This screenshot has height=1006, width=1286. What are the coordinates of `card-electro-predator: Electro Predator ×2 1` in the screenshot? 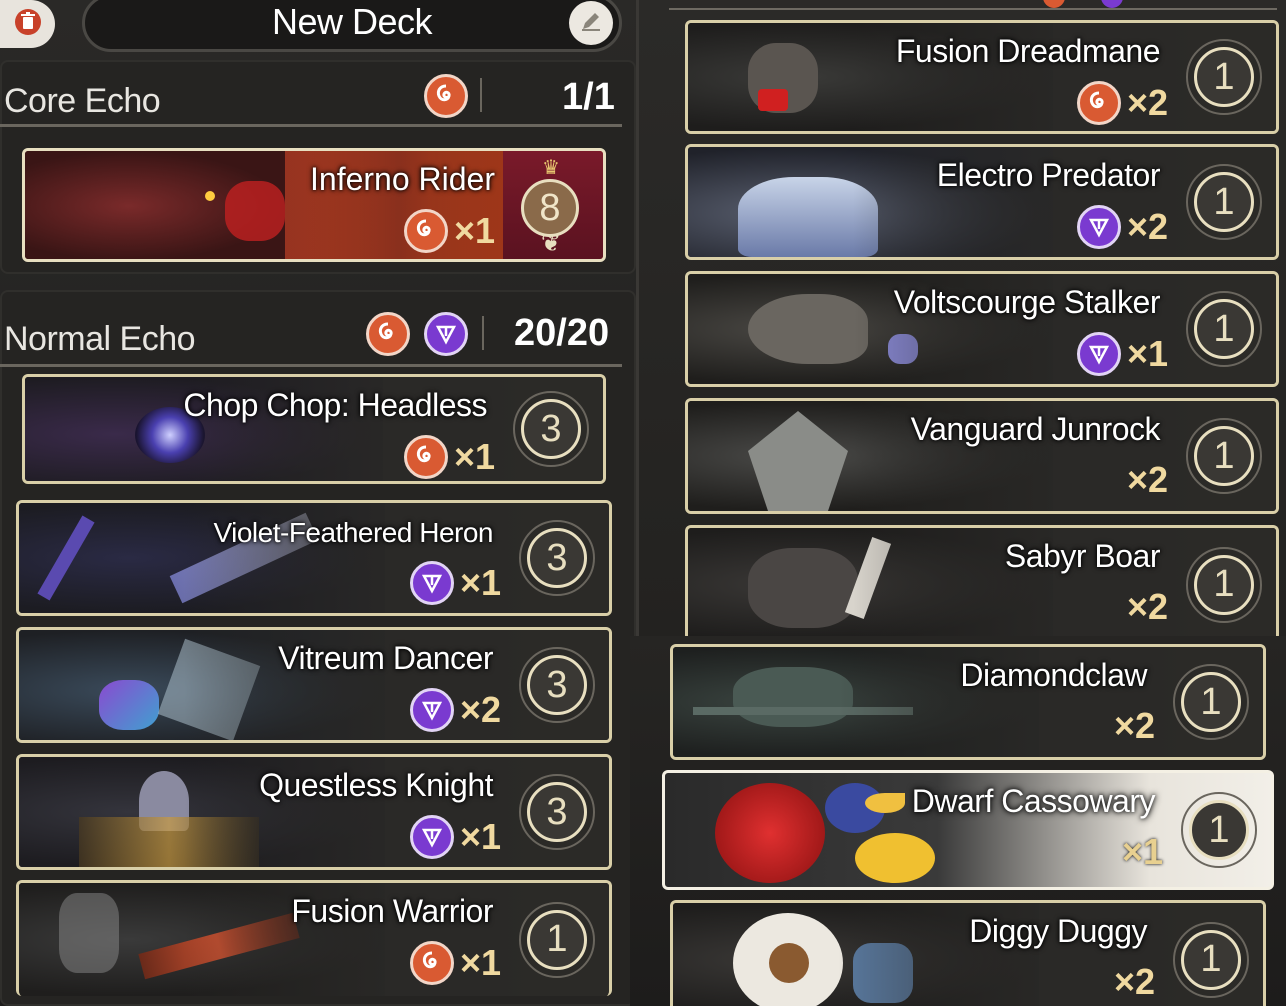 It's located at (982, 202).